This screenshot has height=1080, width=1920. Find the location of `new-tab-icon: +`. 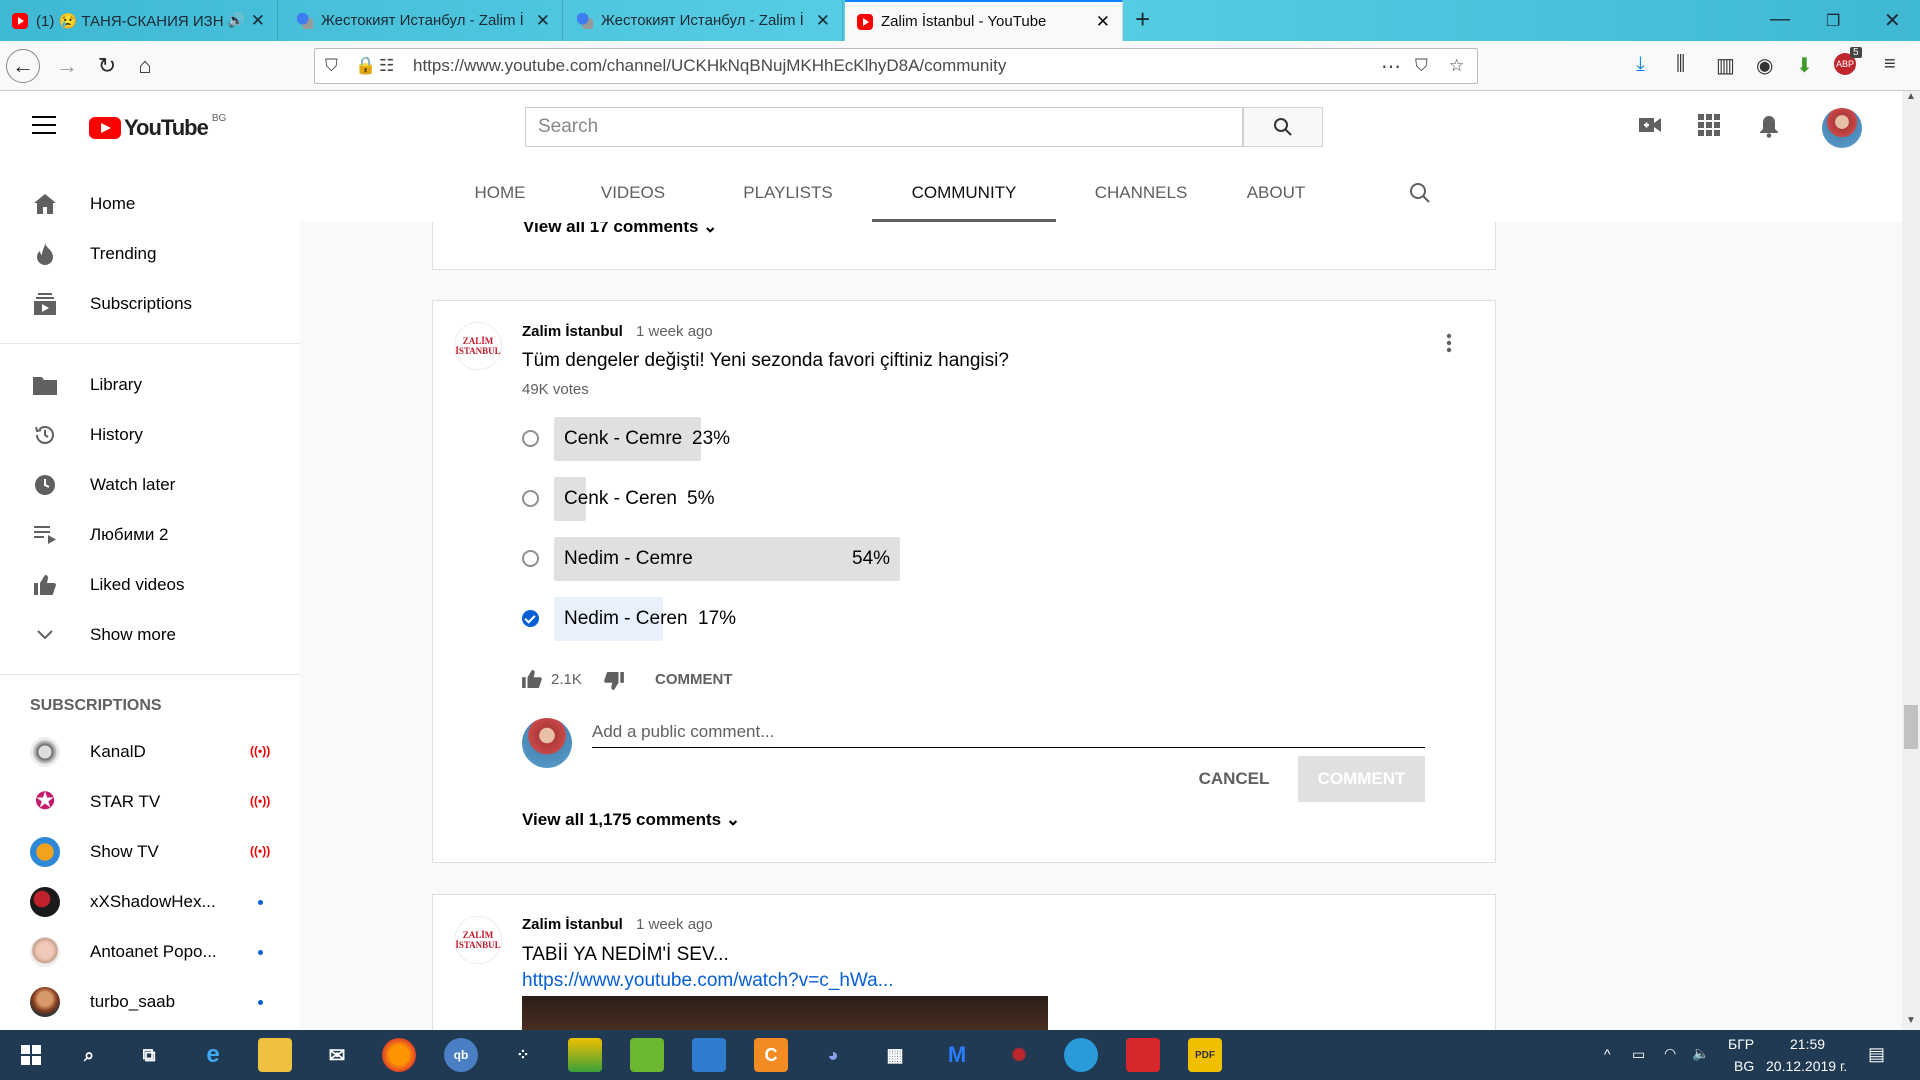

new-tab-icon: + is located at coordinates (1142, 19).